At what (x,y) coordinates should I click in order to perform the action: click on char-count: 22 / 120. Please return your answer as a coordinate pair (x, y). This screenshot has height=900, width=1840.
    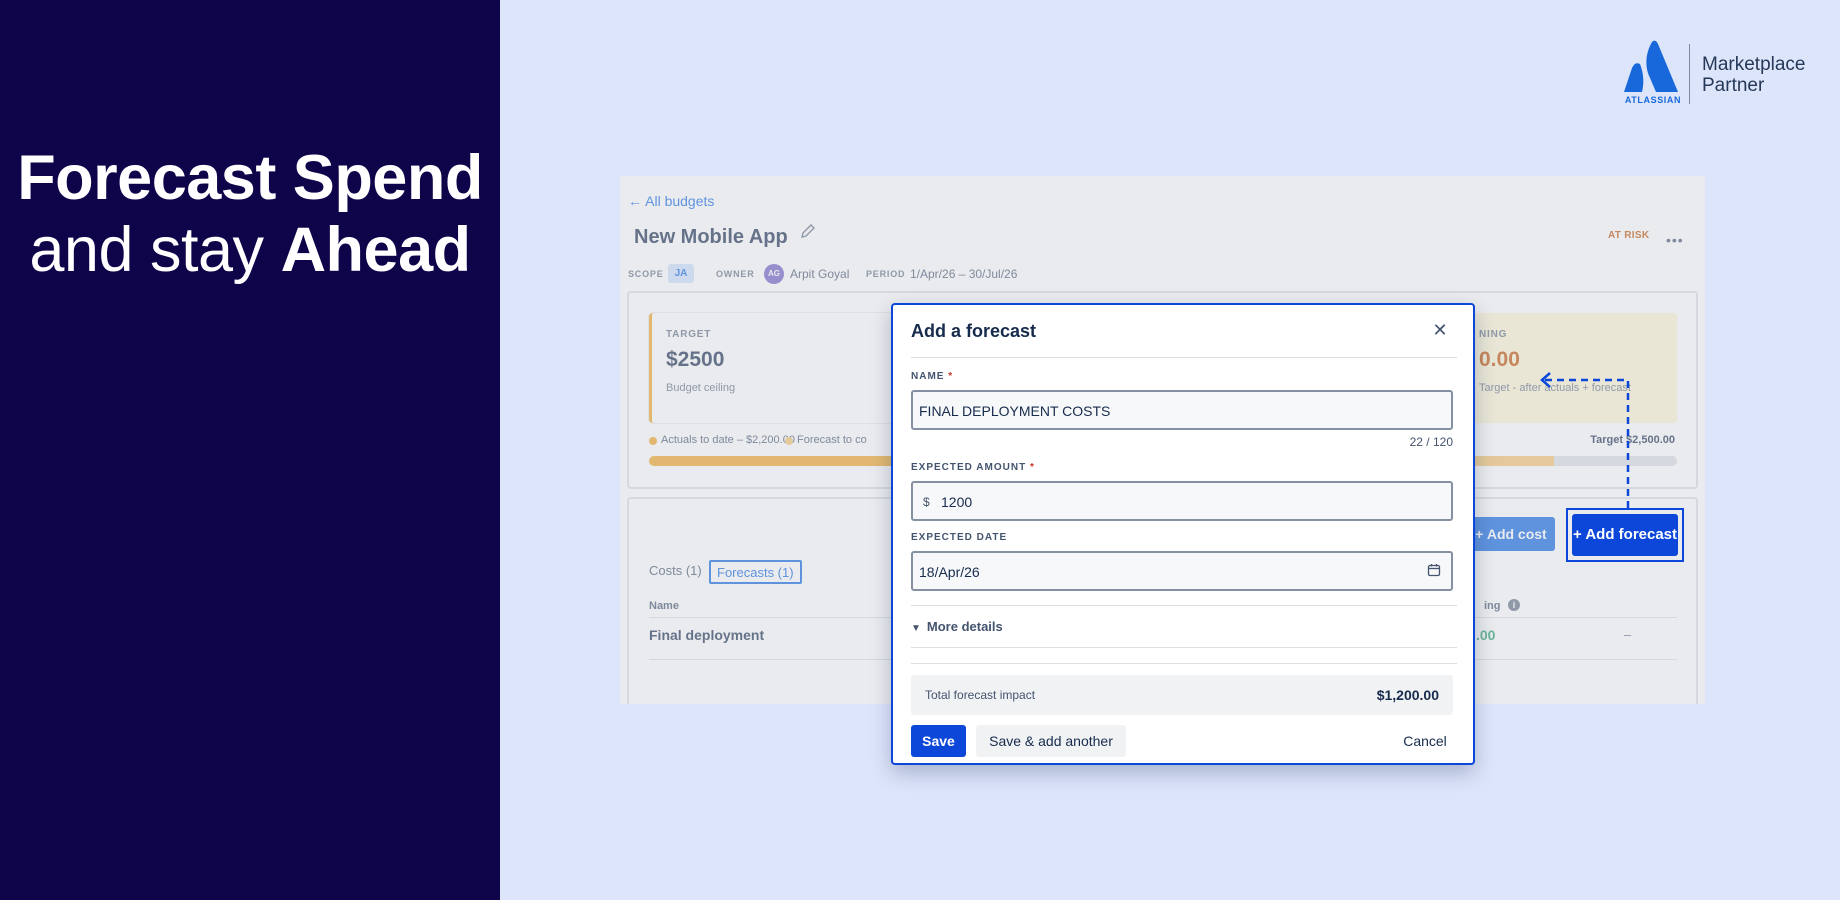
    Looking at the image, I should click on (1431, 442).